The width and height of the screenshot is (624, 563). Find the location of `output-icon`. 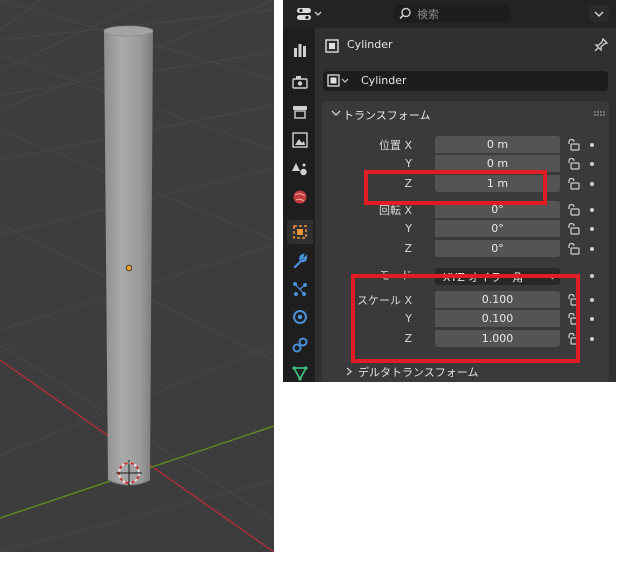

output-icon is located at coordinates (300, 112).